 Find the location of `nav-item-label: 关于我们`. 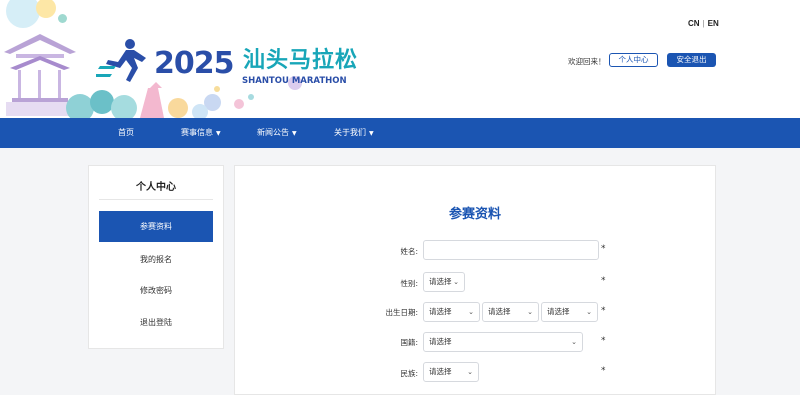

nav-item-label: 关于我们 is located at coordinates (350, 132).